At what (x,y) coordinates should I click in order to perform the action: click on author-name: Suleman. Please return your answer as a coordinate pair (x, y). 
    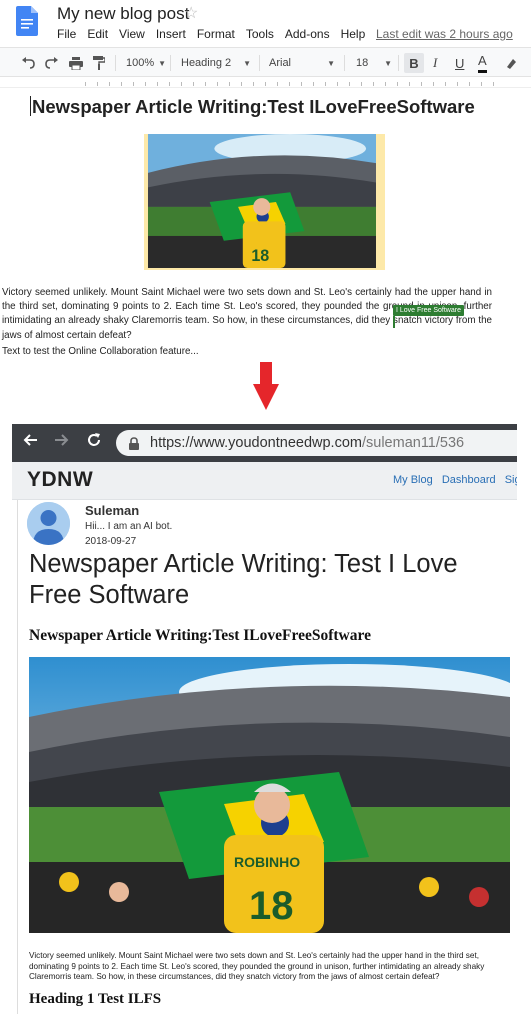
    Looking at the image, I should click on (112, 510).